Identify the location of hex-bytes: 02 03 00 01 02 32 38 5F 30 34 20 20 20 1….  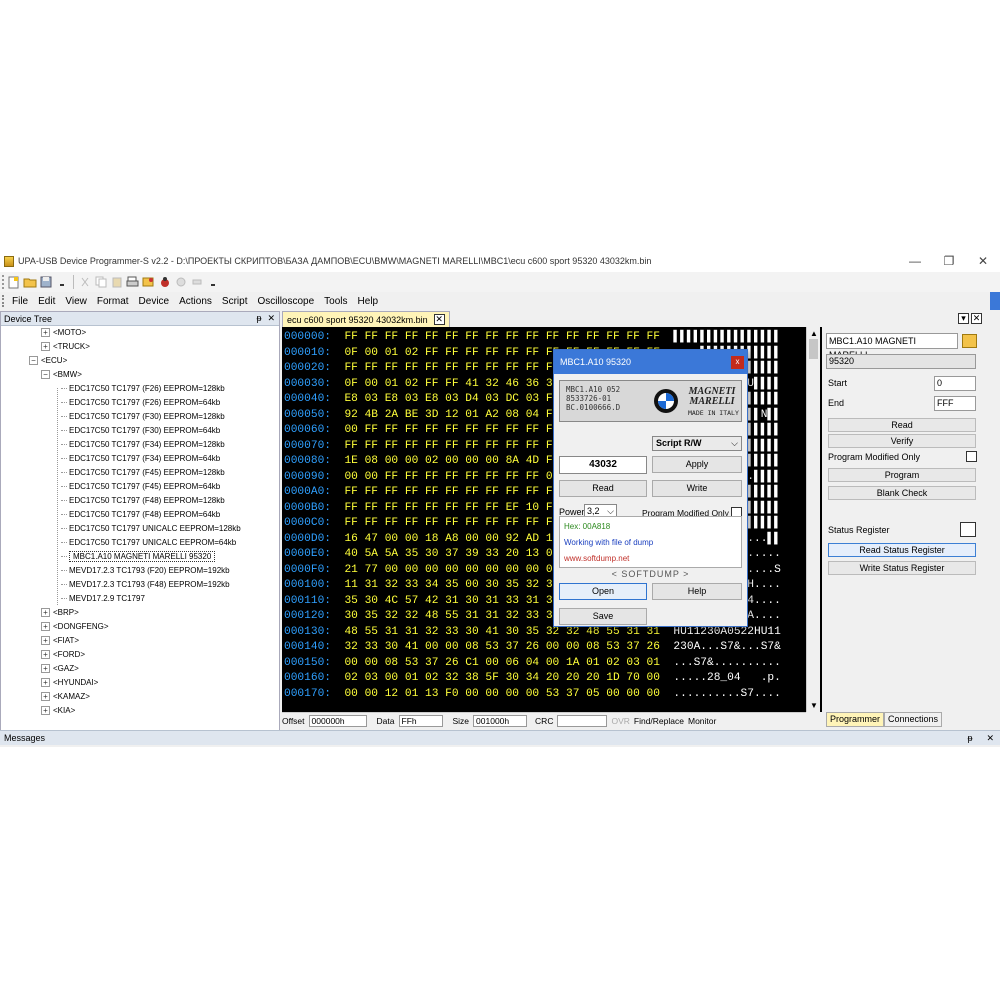
(502, 678).